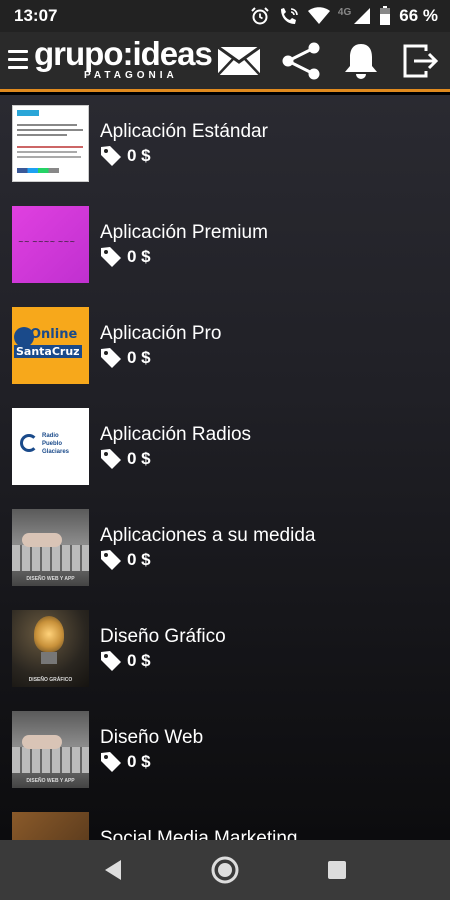 The width and height of the screenshot is (450, 900). What do you see at coordinates (131, 75) in the screenshot?
I see `logo-sub-text: PATAGONIA` at bounding box center [131, 75].